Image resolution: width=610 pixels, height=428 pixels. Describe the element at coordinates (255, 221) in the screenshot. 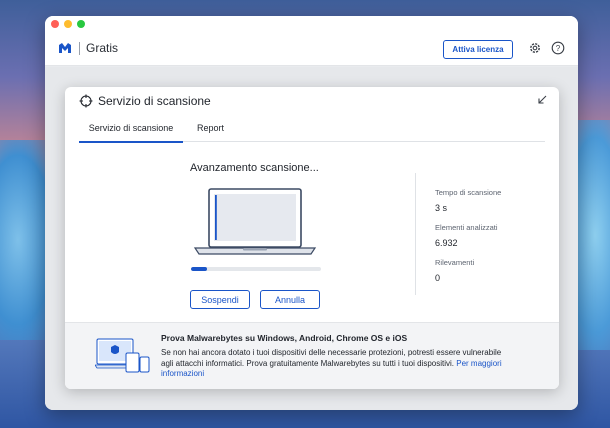

I see `laptop-illustration` at that location.